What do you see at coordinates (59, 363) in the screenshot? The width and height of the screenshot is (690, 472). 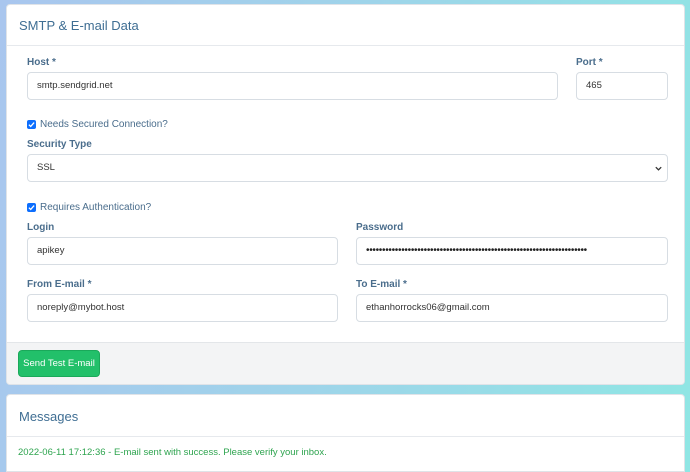 I see `send-test-email-button: Send Test E-mail` at bounding box center [59, 363].